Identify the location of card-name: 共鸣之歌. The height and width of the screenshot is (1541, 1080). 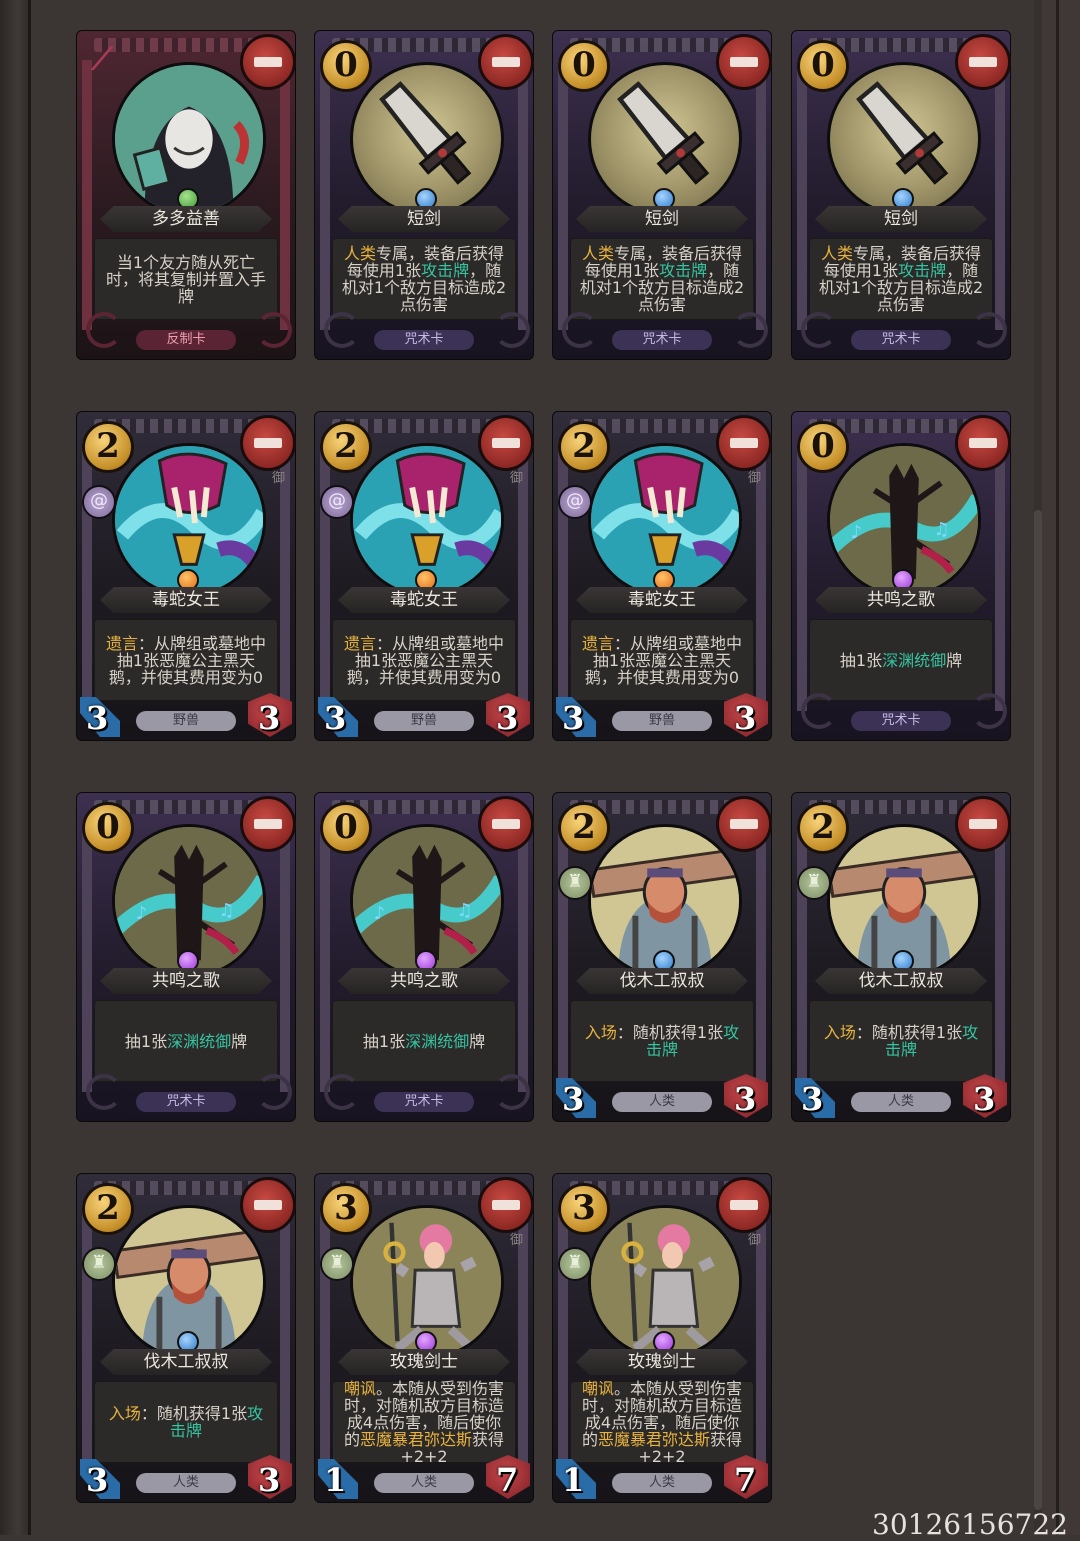
(901, 600).